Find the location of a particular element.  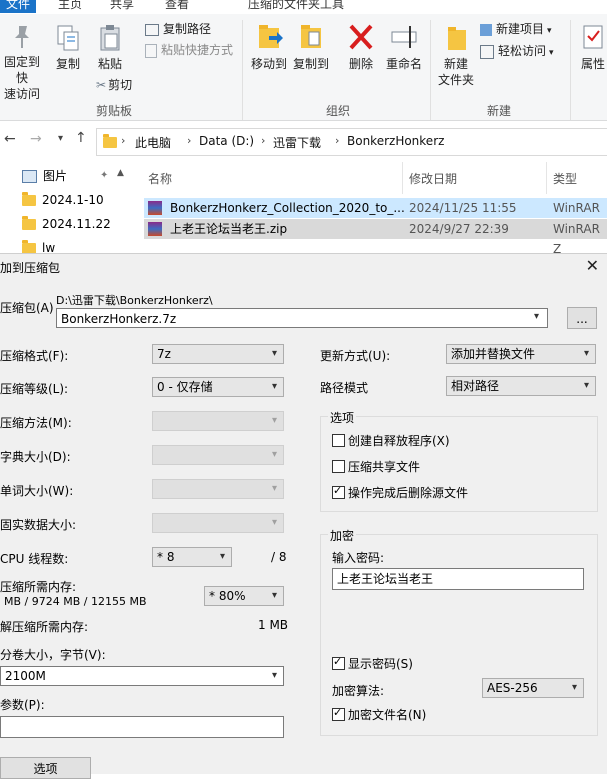

navigation-pane: 图片 ✦ 2024.1-10 2024.11.22 lw ▲ is located at coordinates (65, 207).